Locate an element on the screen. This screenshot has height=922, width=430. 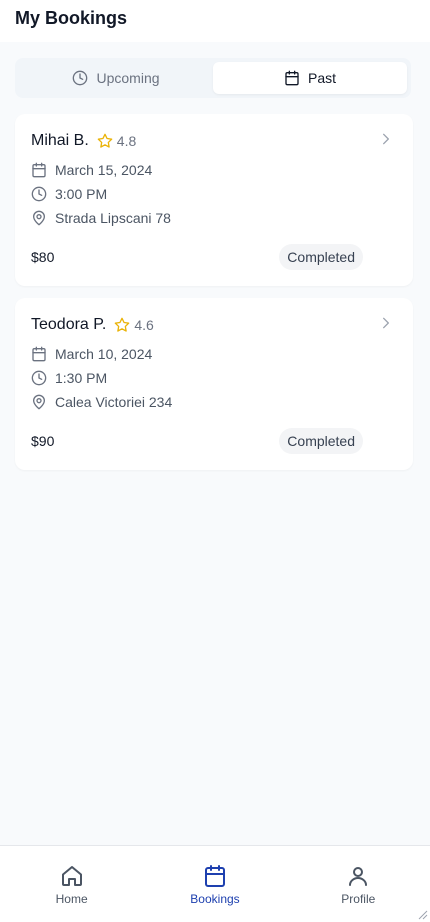
nav-label: Profile is located at coordinates (358, 899).